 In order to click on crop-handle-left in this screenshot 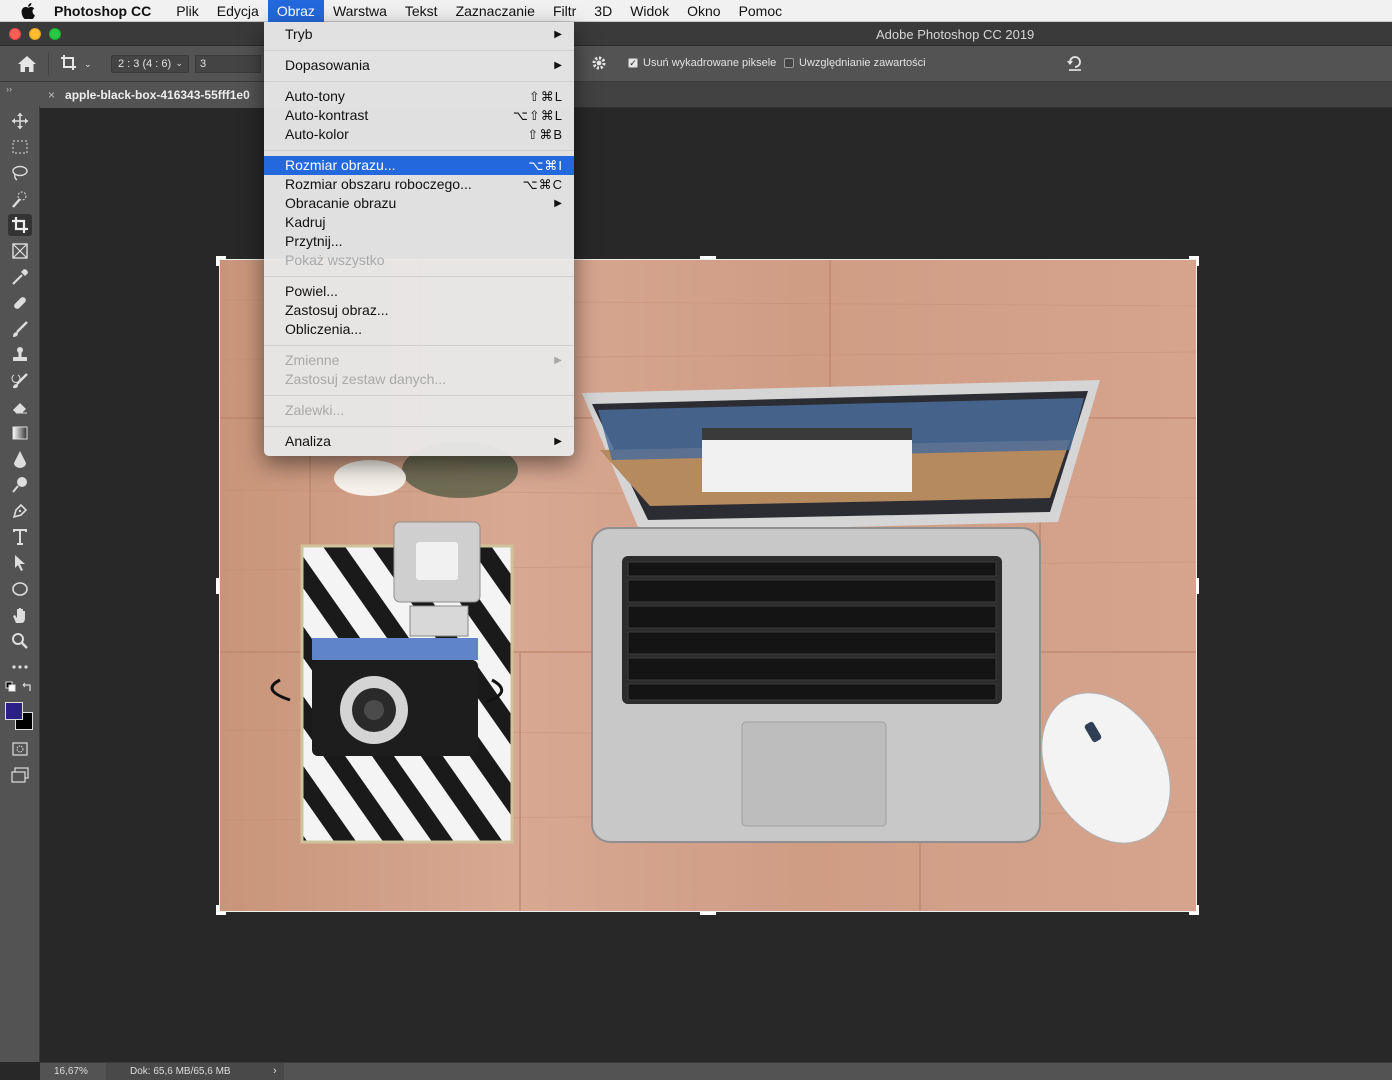, I will do `click(217, 586)`.